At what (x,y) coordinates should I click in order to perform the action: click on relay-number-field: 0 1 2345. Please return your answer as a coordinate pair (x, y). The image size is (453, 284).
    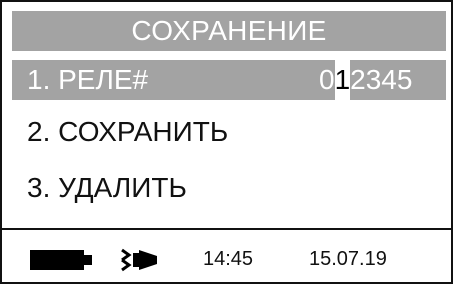
    Looking at the image, I should click on (365, 80).